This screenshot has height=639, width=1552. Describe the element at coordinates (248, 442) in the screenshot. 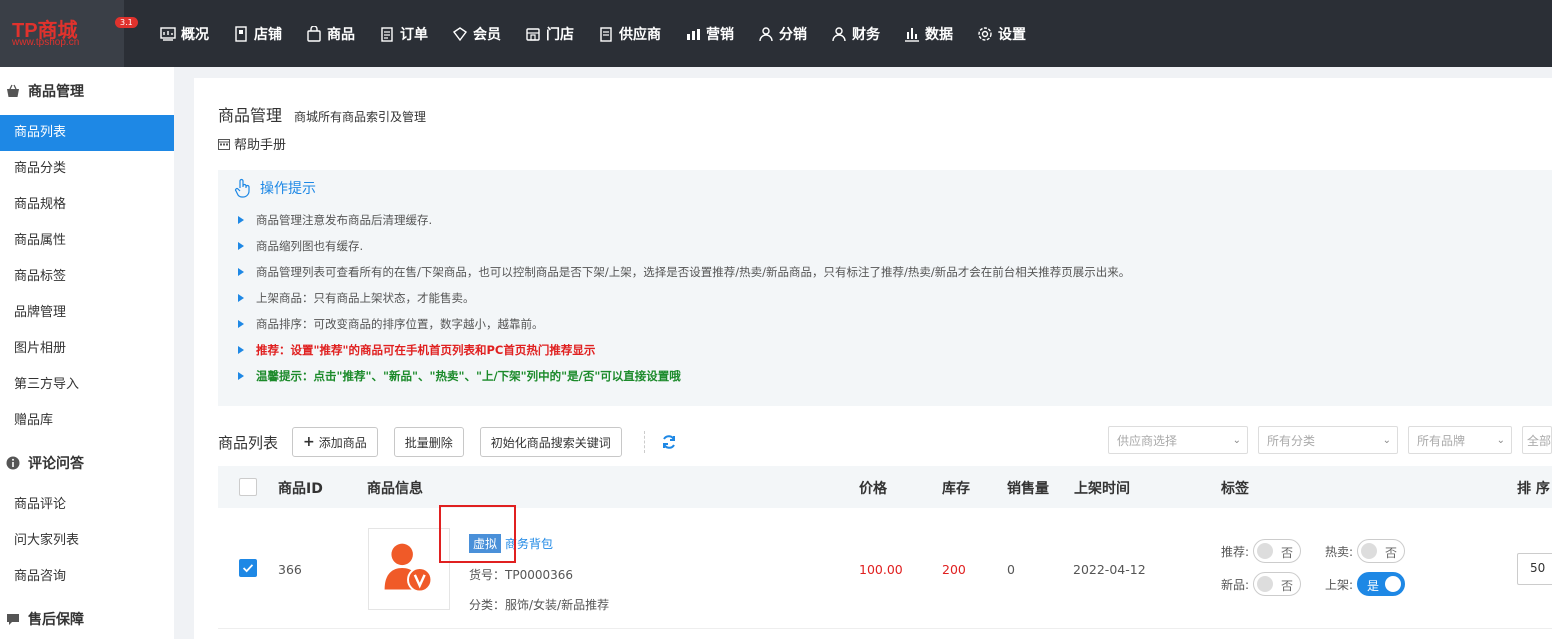

I see `list-title: 商品列表` at that location.